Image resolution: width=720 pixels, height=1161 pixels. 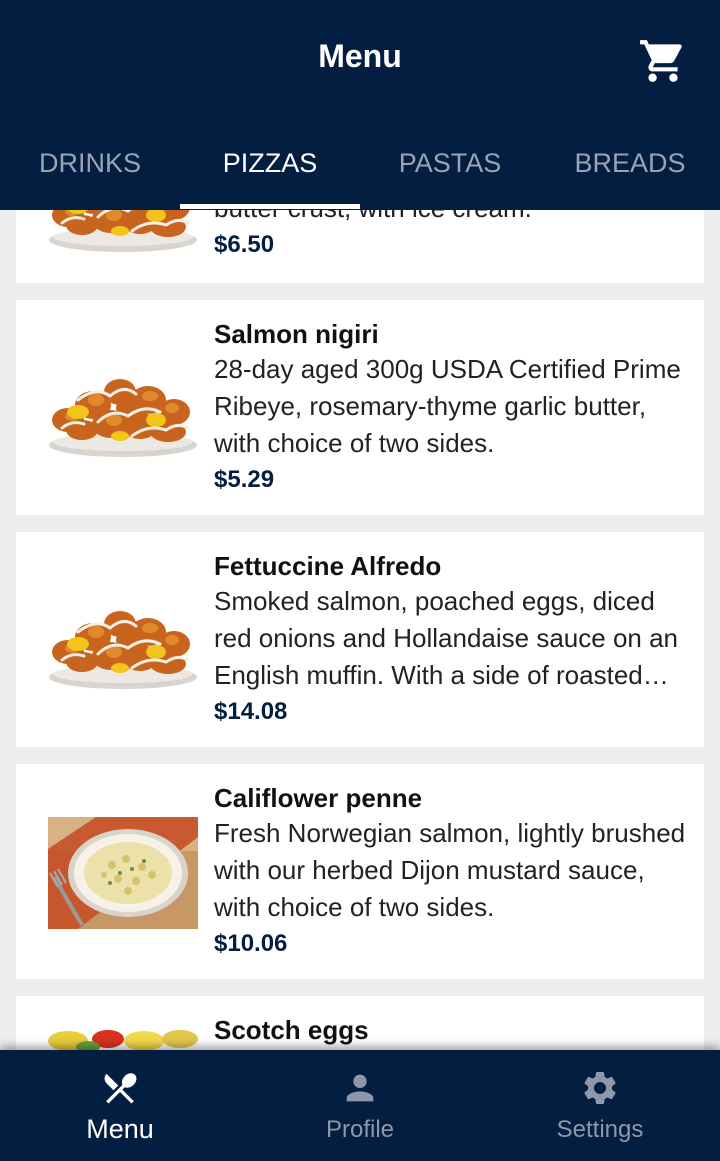 What do you see at coordinates (318, 798) in the screenshot?
I see `item-name: Califlower penne` at bounding box center [318, 798].